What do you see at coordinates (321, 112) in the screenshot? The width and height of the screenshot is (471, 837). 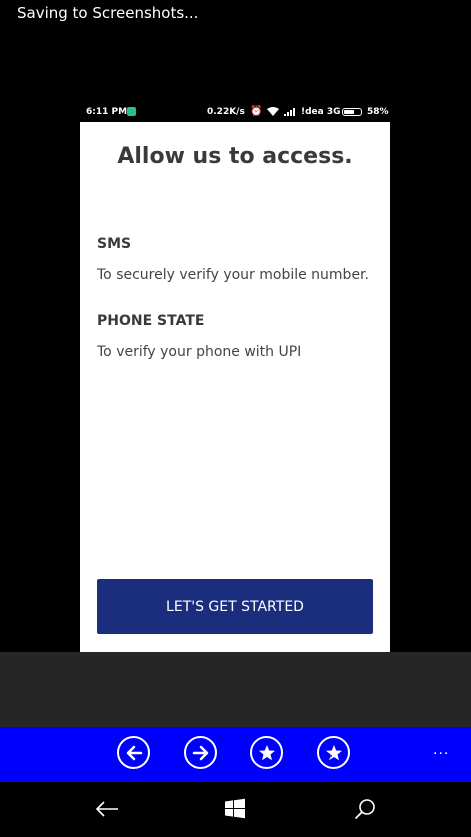 I see `status-carrier: !dea 3G` at bounding box center [321, 112].